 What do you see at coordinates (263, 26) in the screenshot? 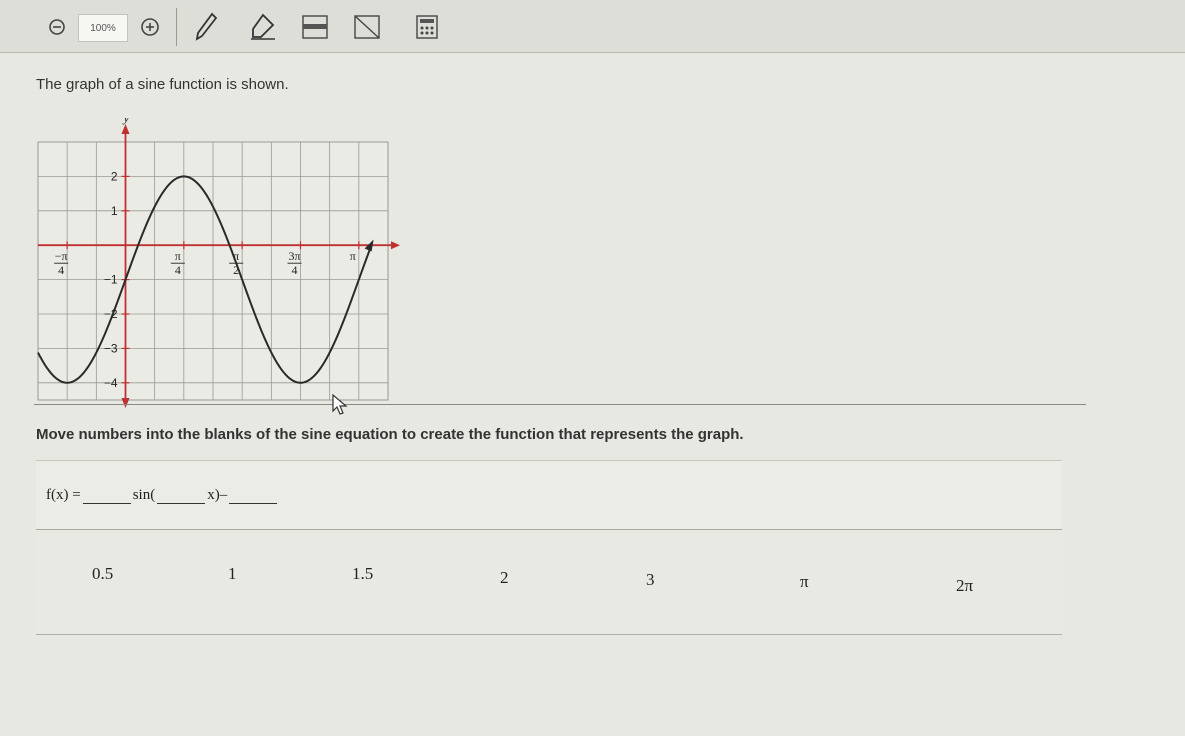
I see `eraser-icon` at bounding box center [263, 26].